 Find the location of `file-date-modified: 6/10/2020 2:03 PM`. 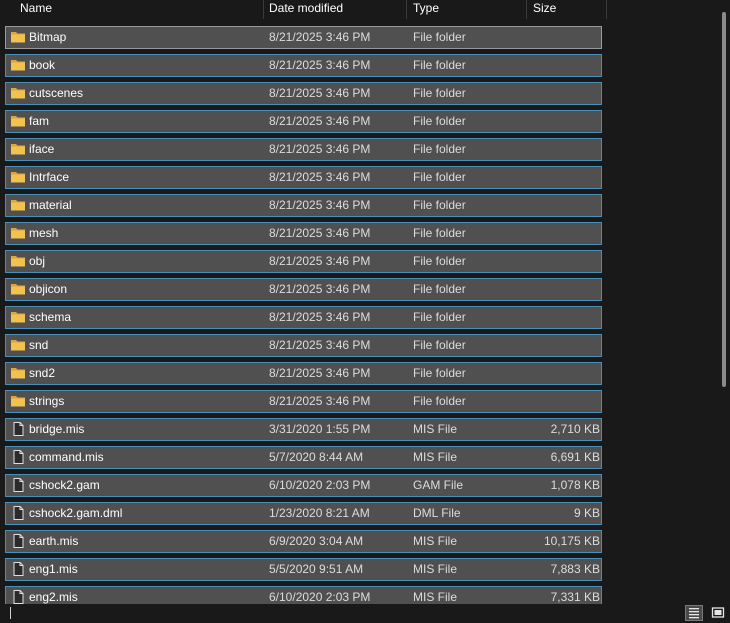

file-date-modified: 6/10/2020 2:03 PM is located at coordinates (320, 597).